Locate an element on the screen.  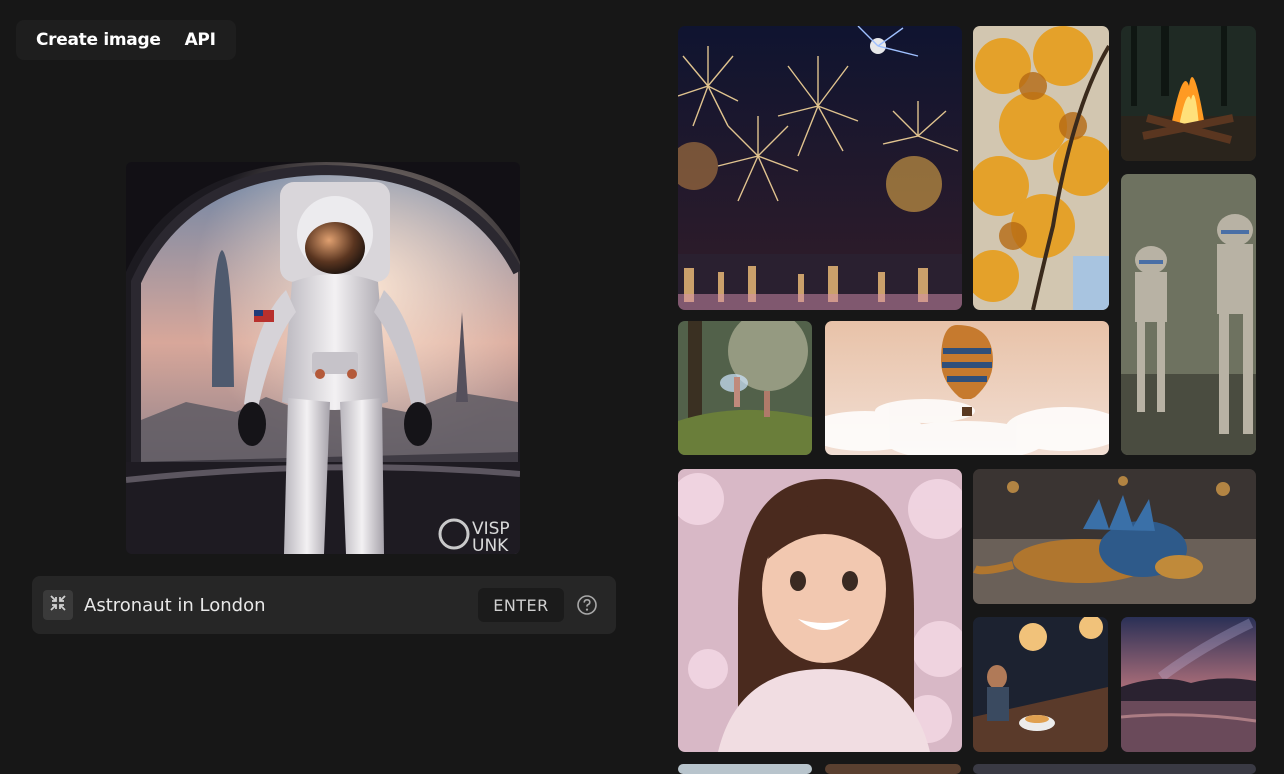
gallery-image-robots is located at coordinates (1188, 314).